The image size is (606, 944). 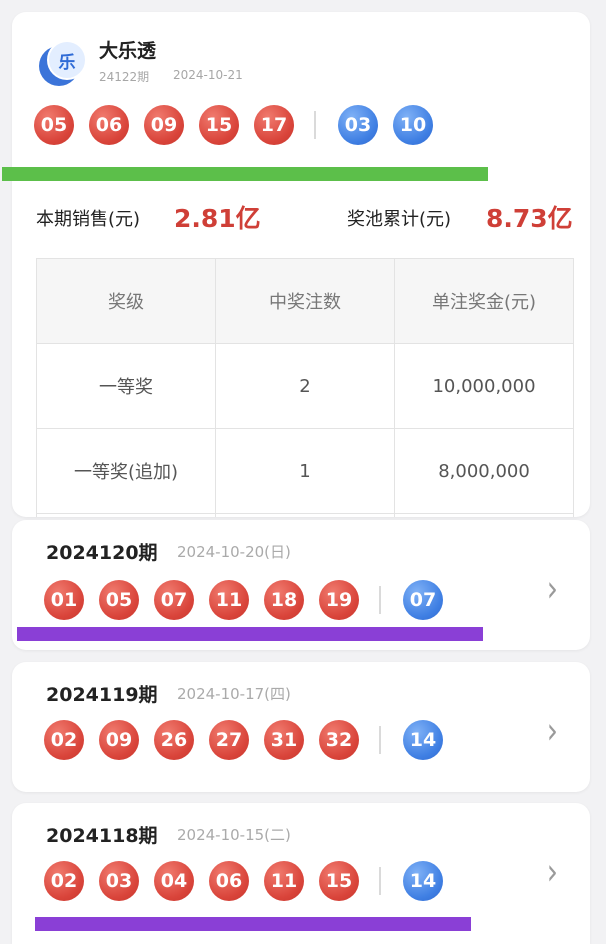 I want to click on prize-level-cell: 一等奖, so click(x=126, y=386).